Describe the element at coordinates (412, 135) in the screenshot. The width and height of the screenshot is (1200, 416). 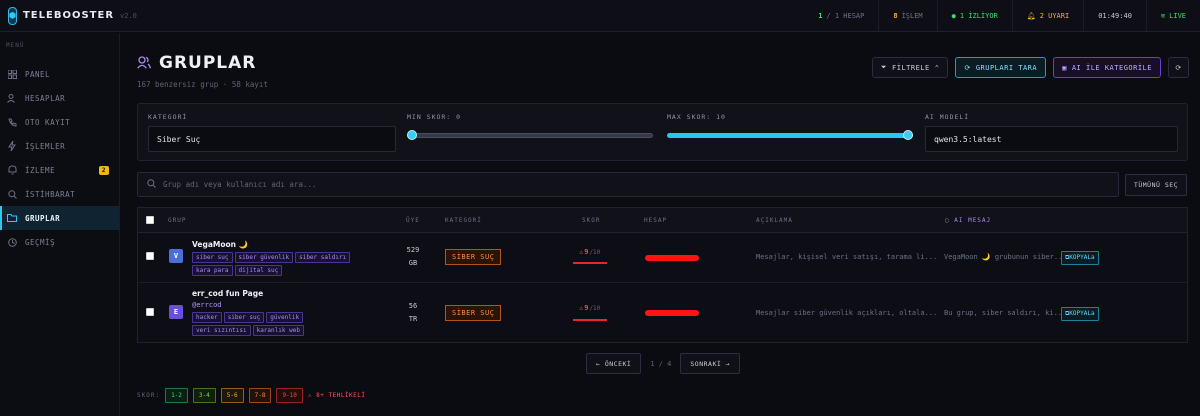
I see `min-score-handle` at that location.